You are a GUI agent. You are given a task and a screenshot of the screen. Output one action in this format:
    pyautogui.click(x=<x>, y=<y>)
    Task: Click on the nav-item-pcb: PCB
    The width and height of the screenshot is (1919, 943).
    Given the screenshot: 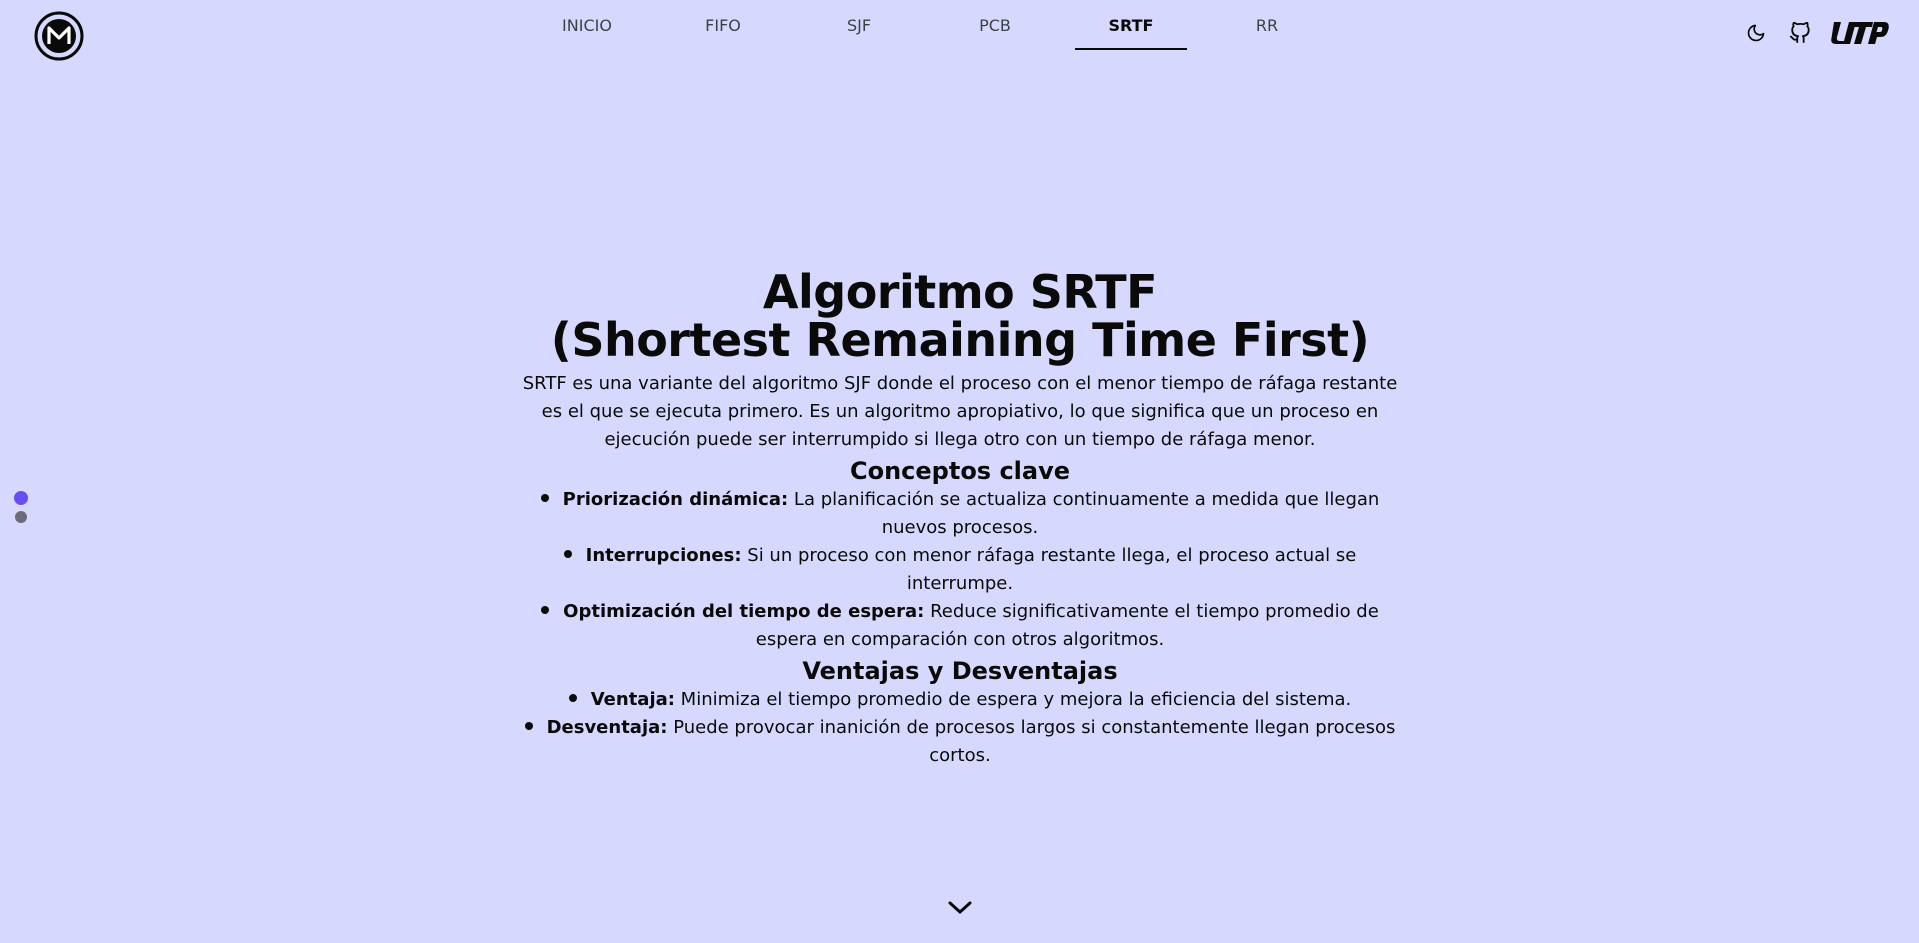 What is the action you would take?
    pyautogui.click(x=995, y=25)
    